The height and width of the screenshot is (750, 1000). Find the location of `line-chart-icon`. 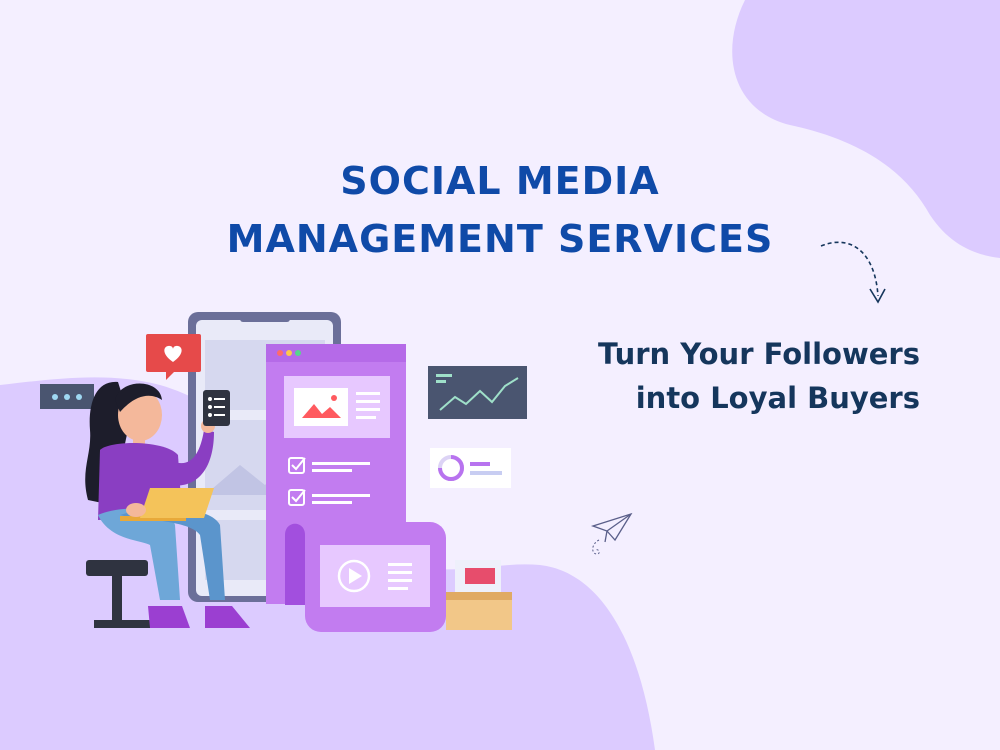

line-chart-icon is located at coordinates (477, 392).